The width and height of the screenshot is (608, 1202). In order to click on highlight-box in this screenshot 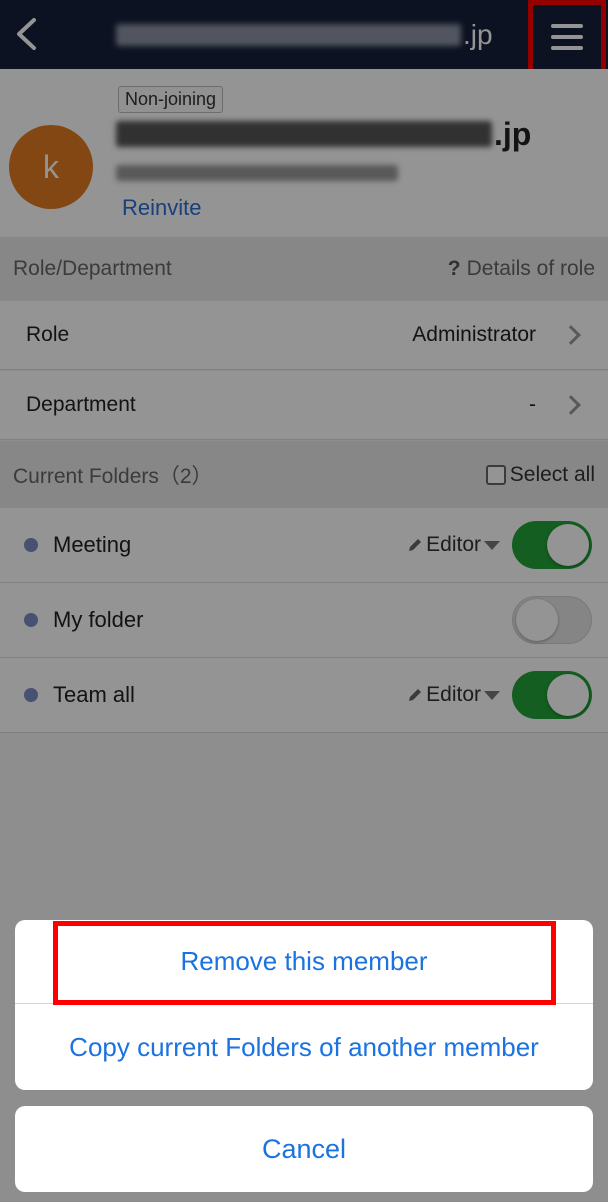, I will do `click(304, 963)`.